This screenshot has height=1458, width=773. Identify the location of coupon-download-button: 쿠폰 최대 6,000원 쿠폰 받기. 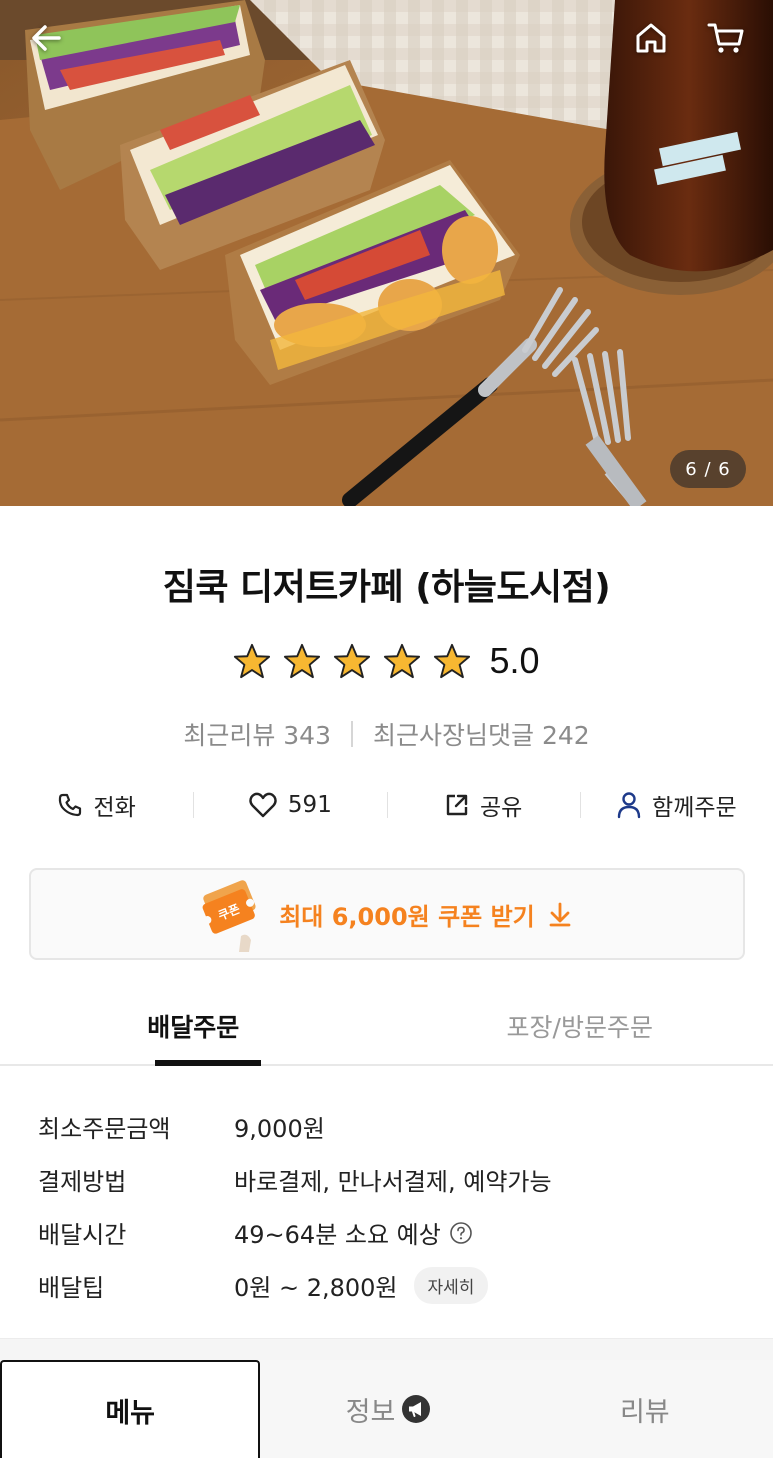
(387, 914).